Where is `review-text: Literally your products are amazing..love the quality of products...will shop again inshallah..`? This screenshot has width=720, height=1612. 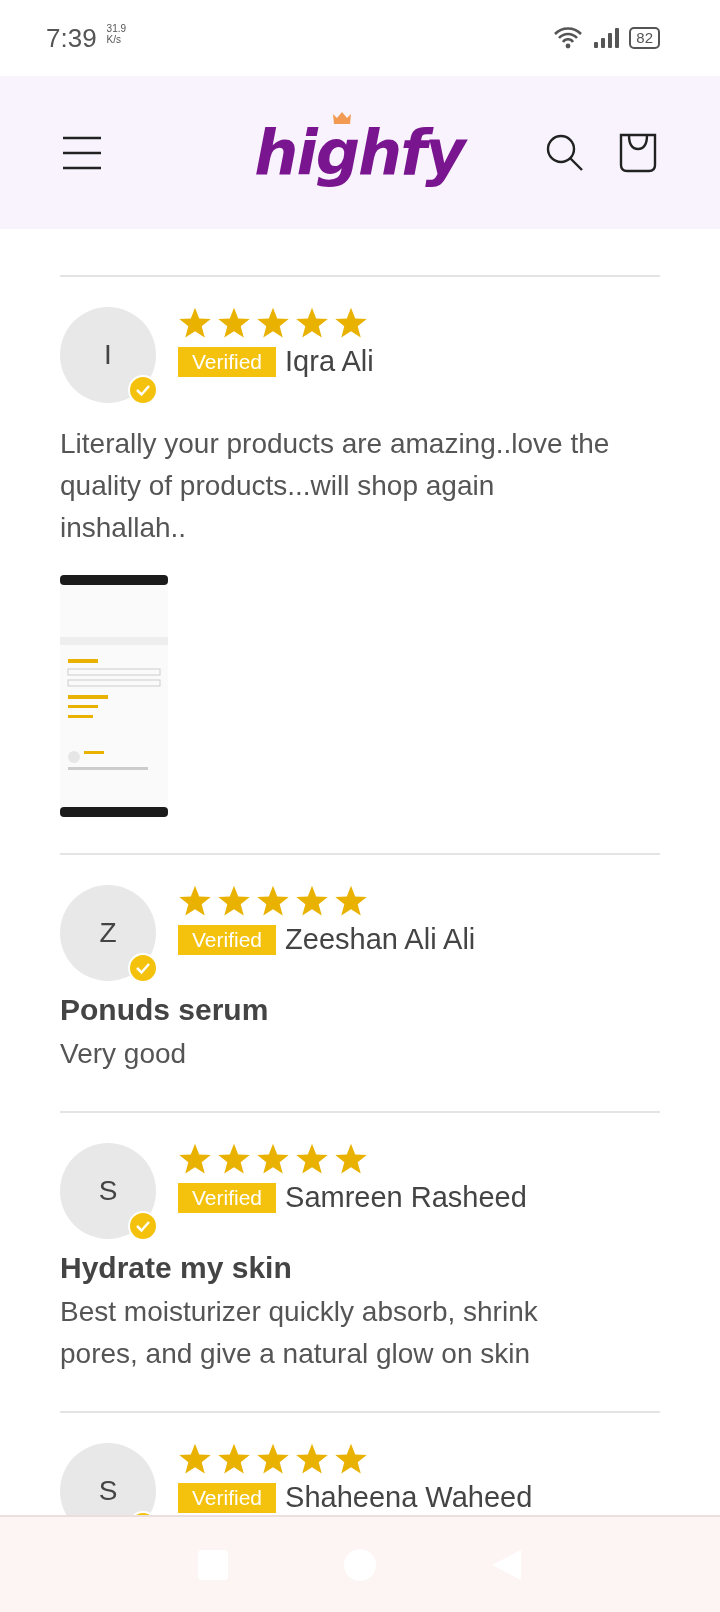 review-text: Literally your products are amazing..love the quality of products...will shop again inshallah.. is located at coordinates (335, 486).